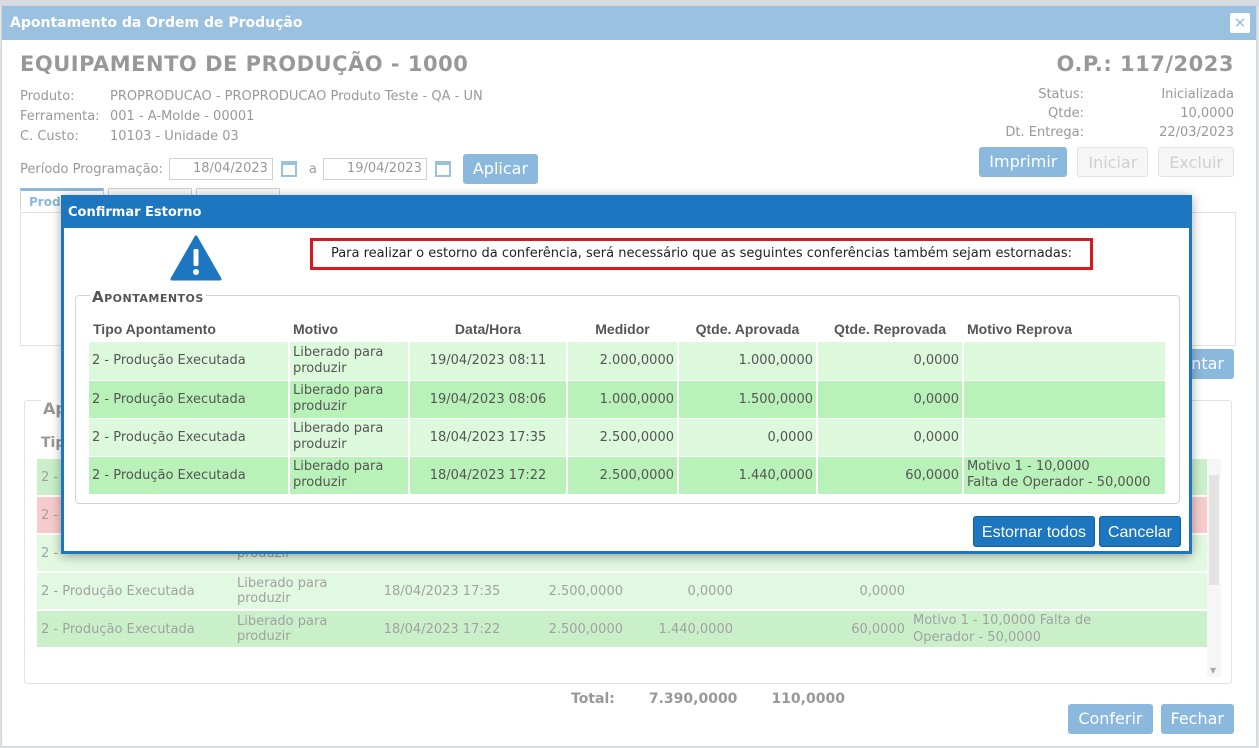 The height and width of the screenshot is (748, 1259). What do you see at coordinates (748, 399) in the screenshot?
I see `cell-aprovada: 1.500,0000` at bounding box center [748, 399].